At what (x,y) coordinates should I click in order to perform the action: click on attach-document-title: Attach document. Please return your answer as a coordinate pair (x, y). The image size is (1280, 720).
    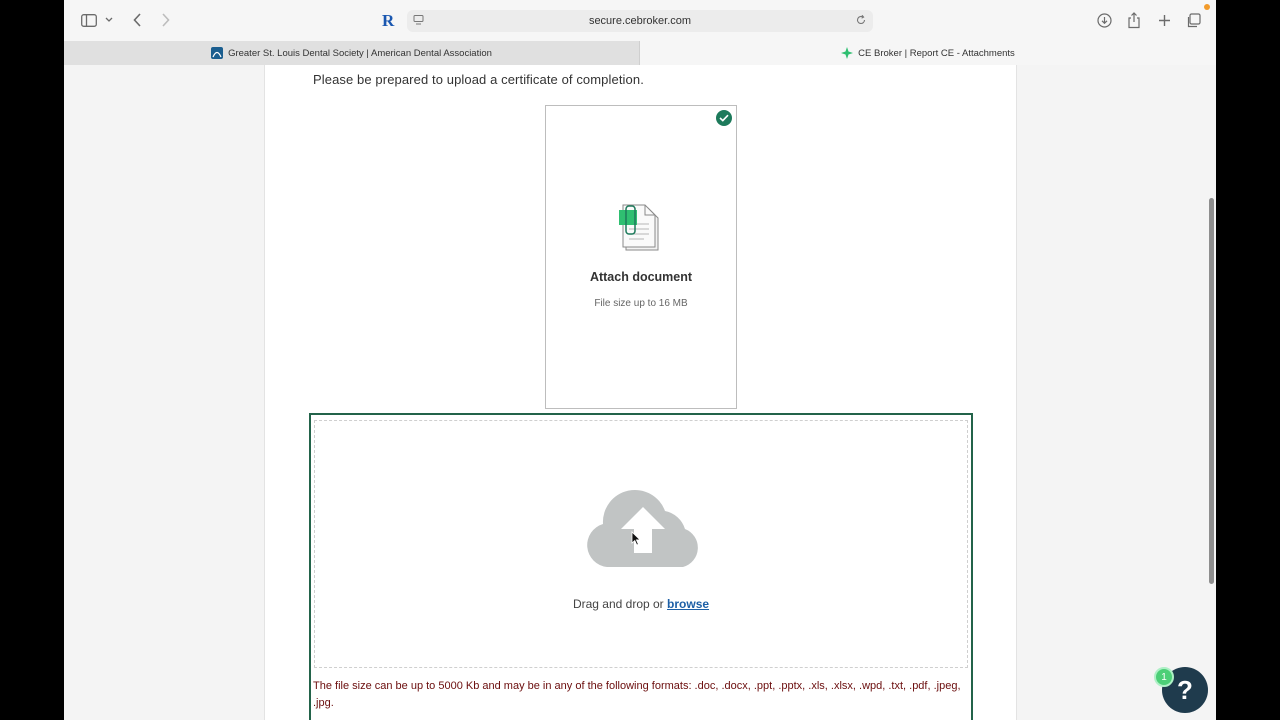
    Looking at the image, I should click on (641, 277).